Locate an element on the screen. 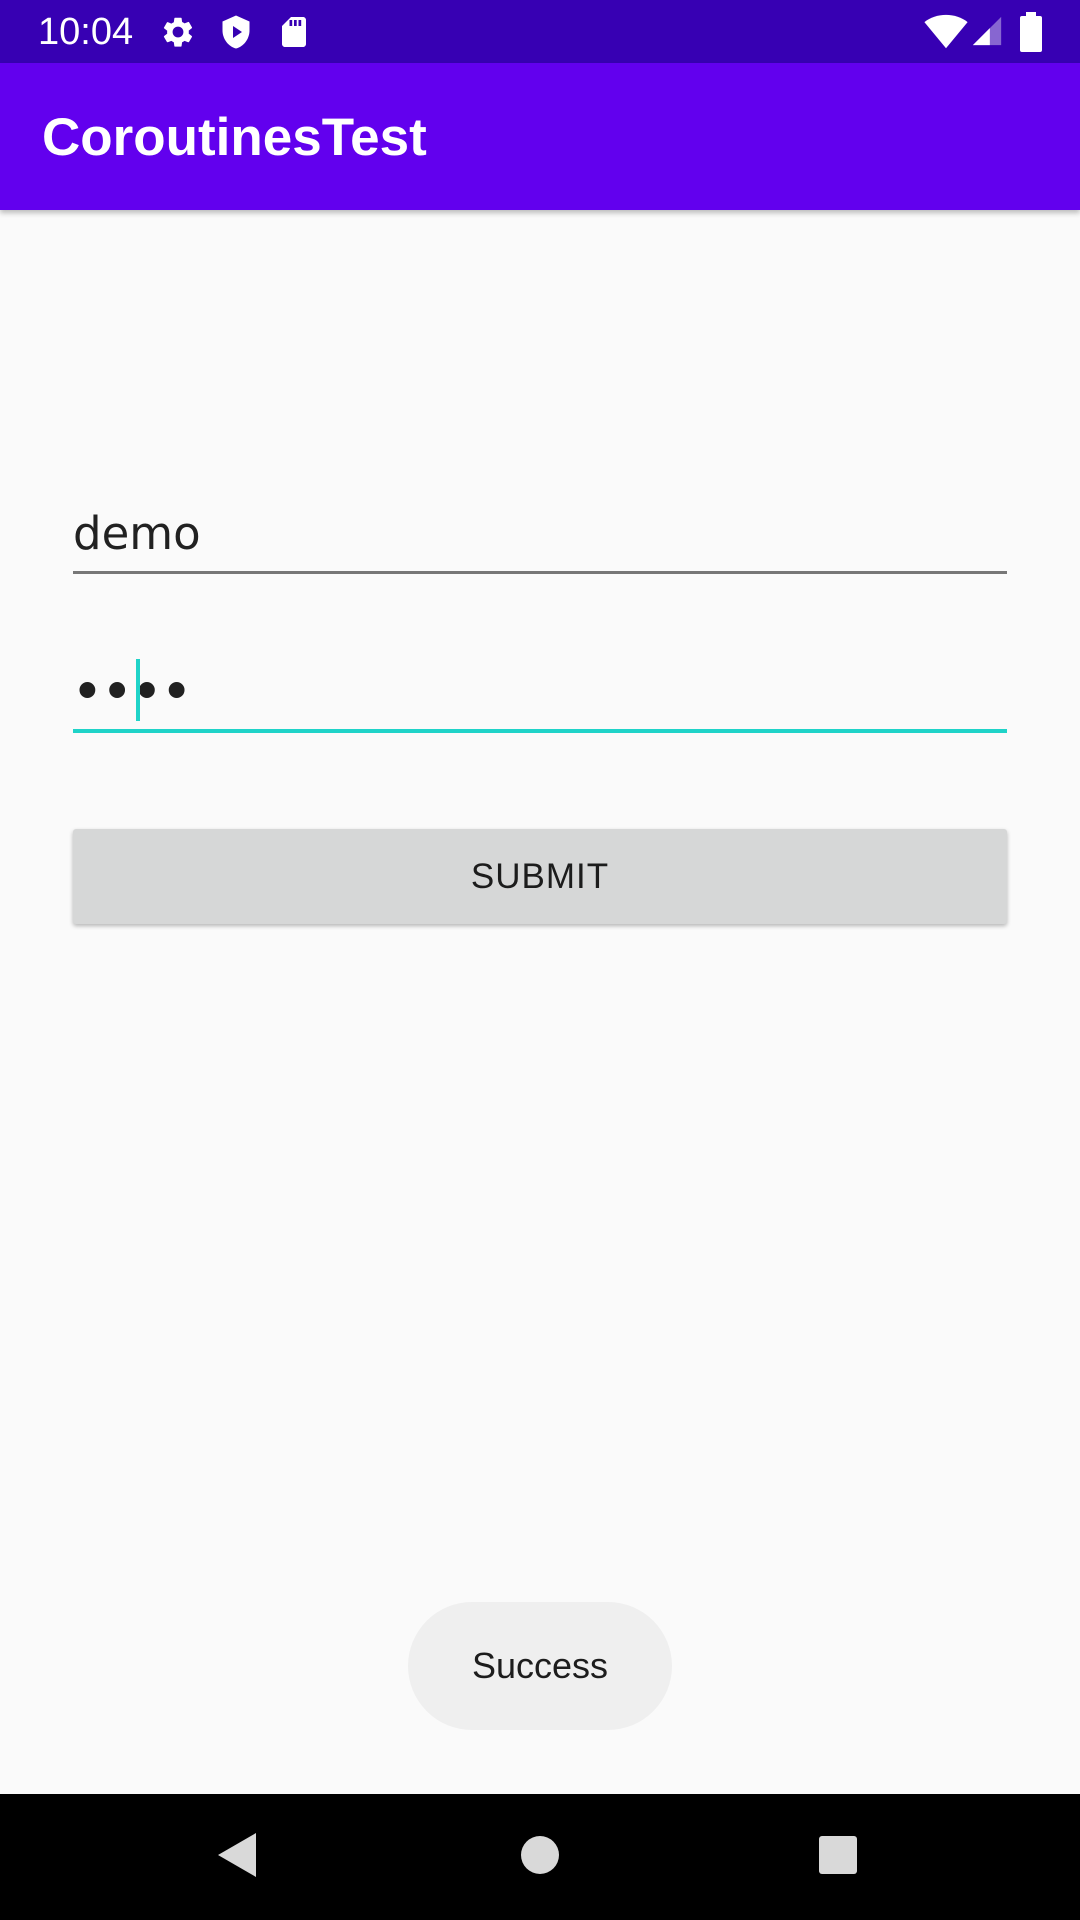  recents-button is located at coordinates (838, 1857).